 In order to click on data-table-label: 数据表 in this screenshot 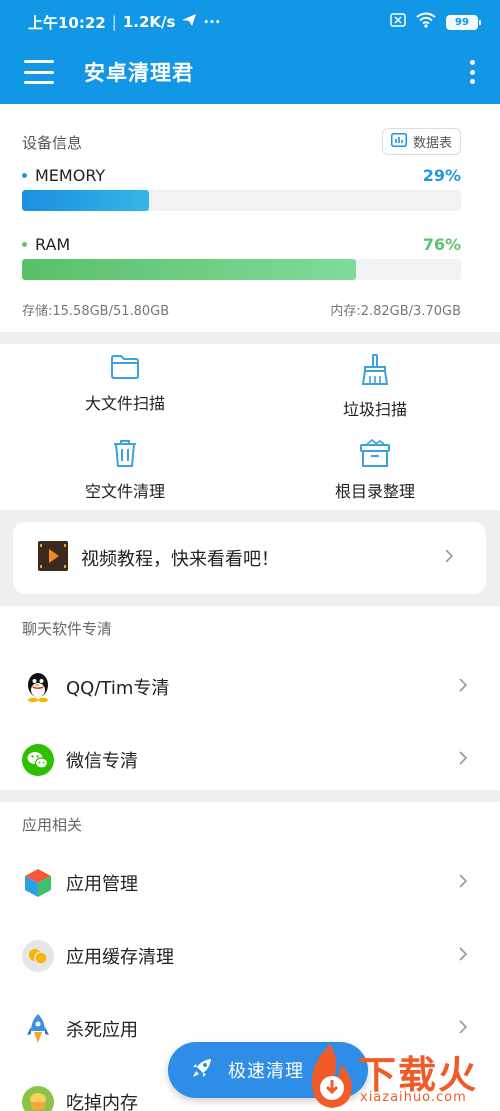, I will do `click(432, 143)`.